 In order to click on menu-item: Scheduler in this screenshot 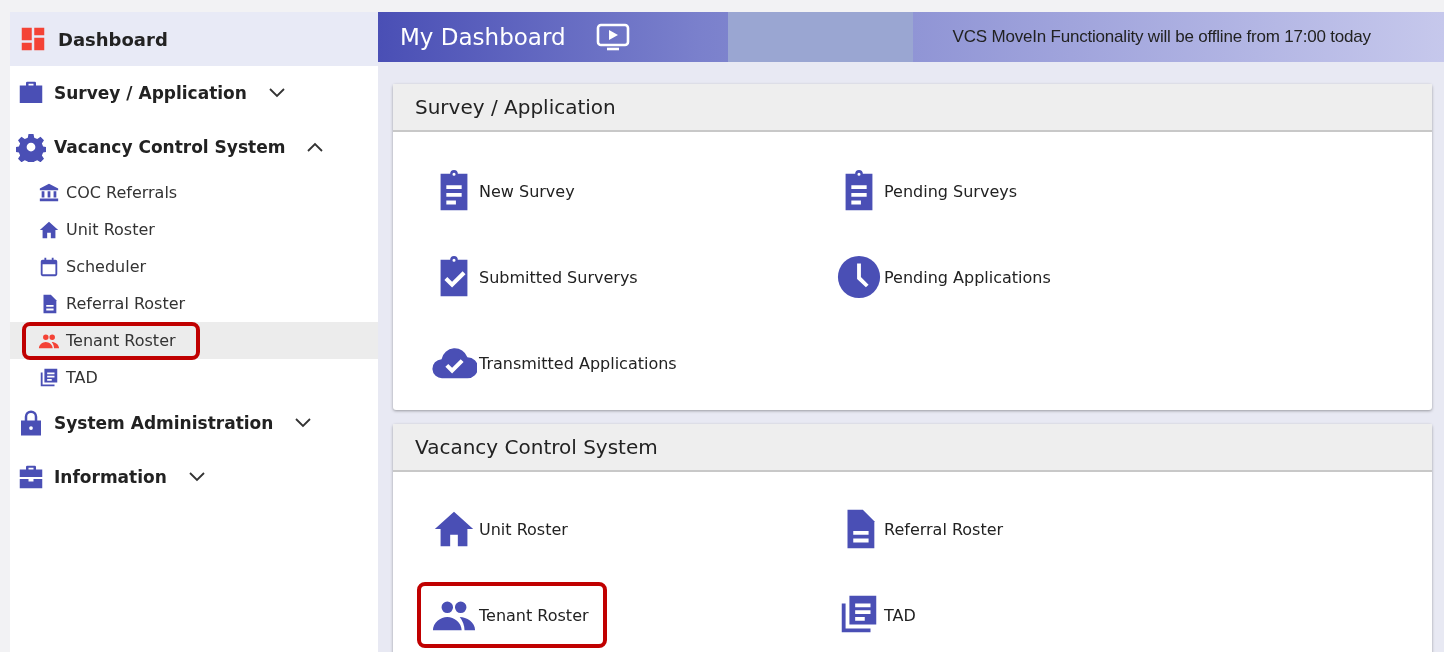, I will do `click(96, 266)`.